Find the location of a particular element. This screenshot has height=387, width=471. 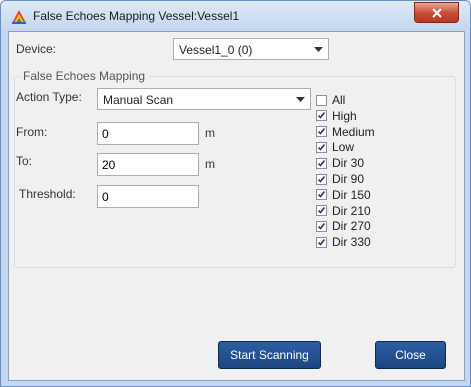

checkbox-label: Dir 330 is located at coordinates (351, 242).